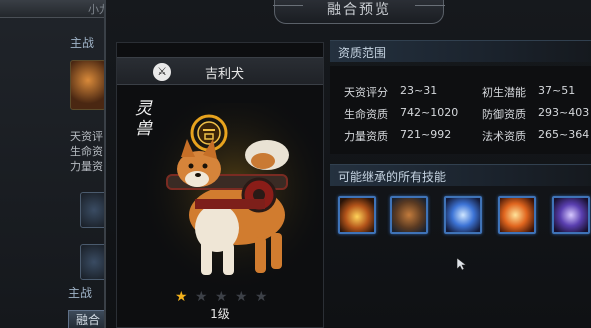 The width and height of the screenshot is (591, 328). I want to click on stat-label: 天资评分, so click(366, 92).